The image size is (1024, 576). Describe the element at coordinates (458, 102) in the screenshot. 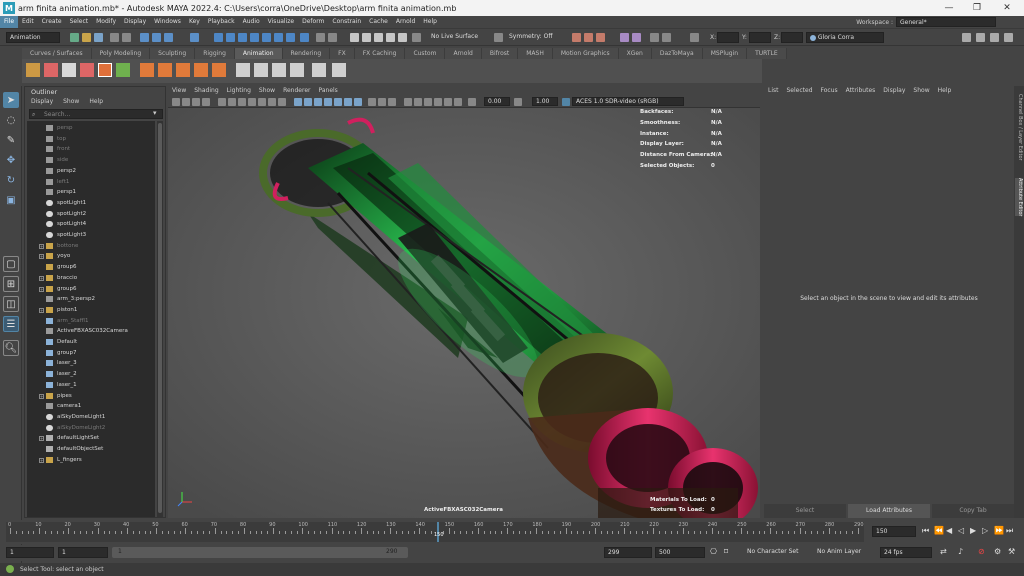

I see `heads-up-icon` at that location.